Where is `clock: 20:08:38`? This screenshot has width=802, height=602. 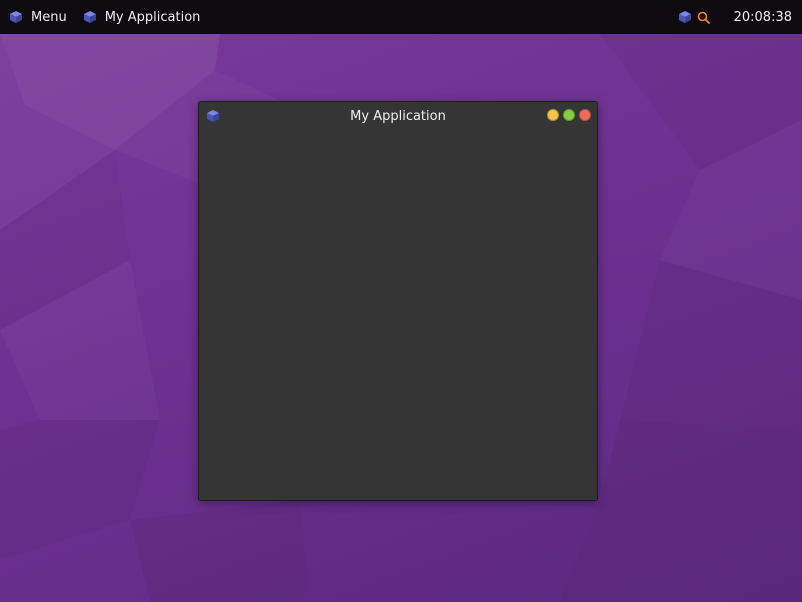 clock: 20:08:38 is located at coordinates (763, 17).